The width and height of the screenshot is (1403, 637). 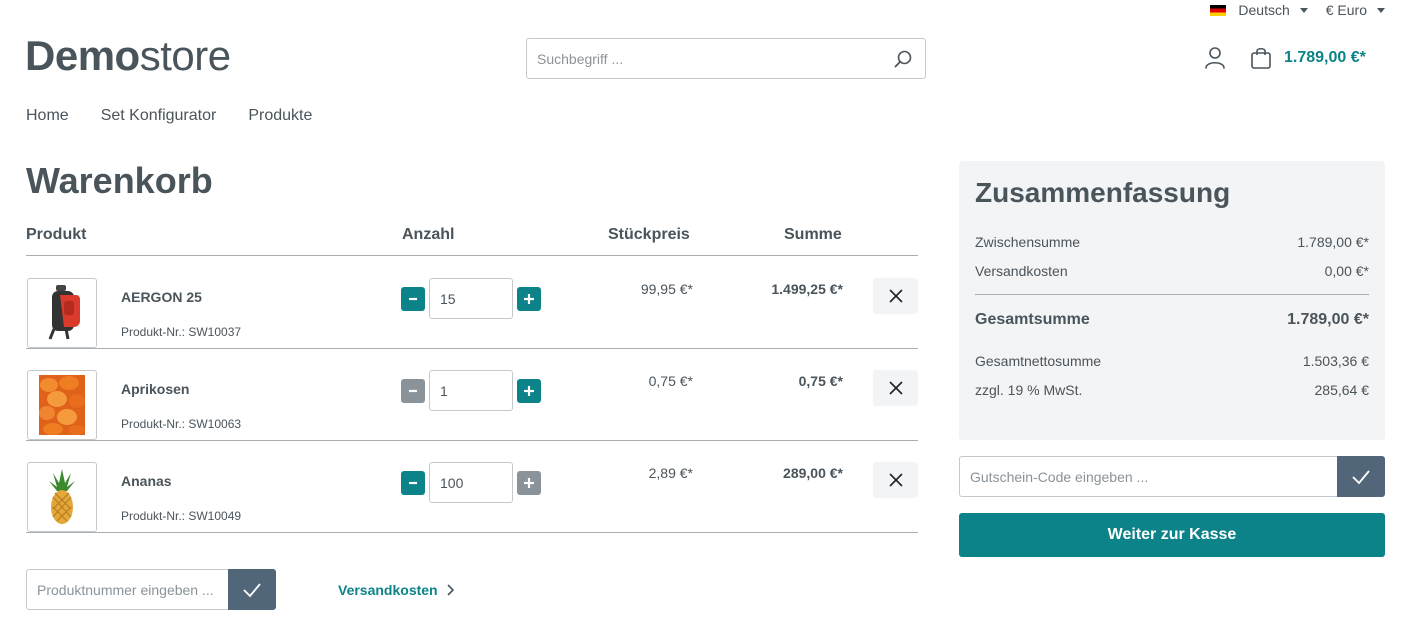 What do you see at coordinates (1218, 10) in the screenshot?
I see `german-flag-icon` at bounding box center [1218, 10].